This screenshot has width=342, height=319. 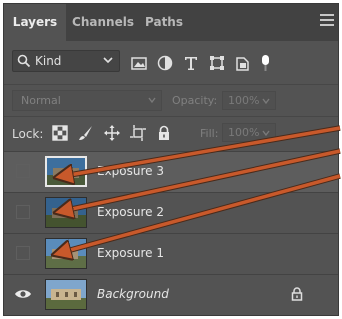 What do you see at coordinates (130, 212) in the screenshot?
I see `layer-name: Exposure 2` at bounding box center [130, 212].